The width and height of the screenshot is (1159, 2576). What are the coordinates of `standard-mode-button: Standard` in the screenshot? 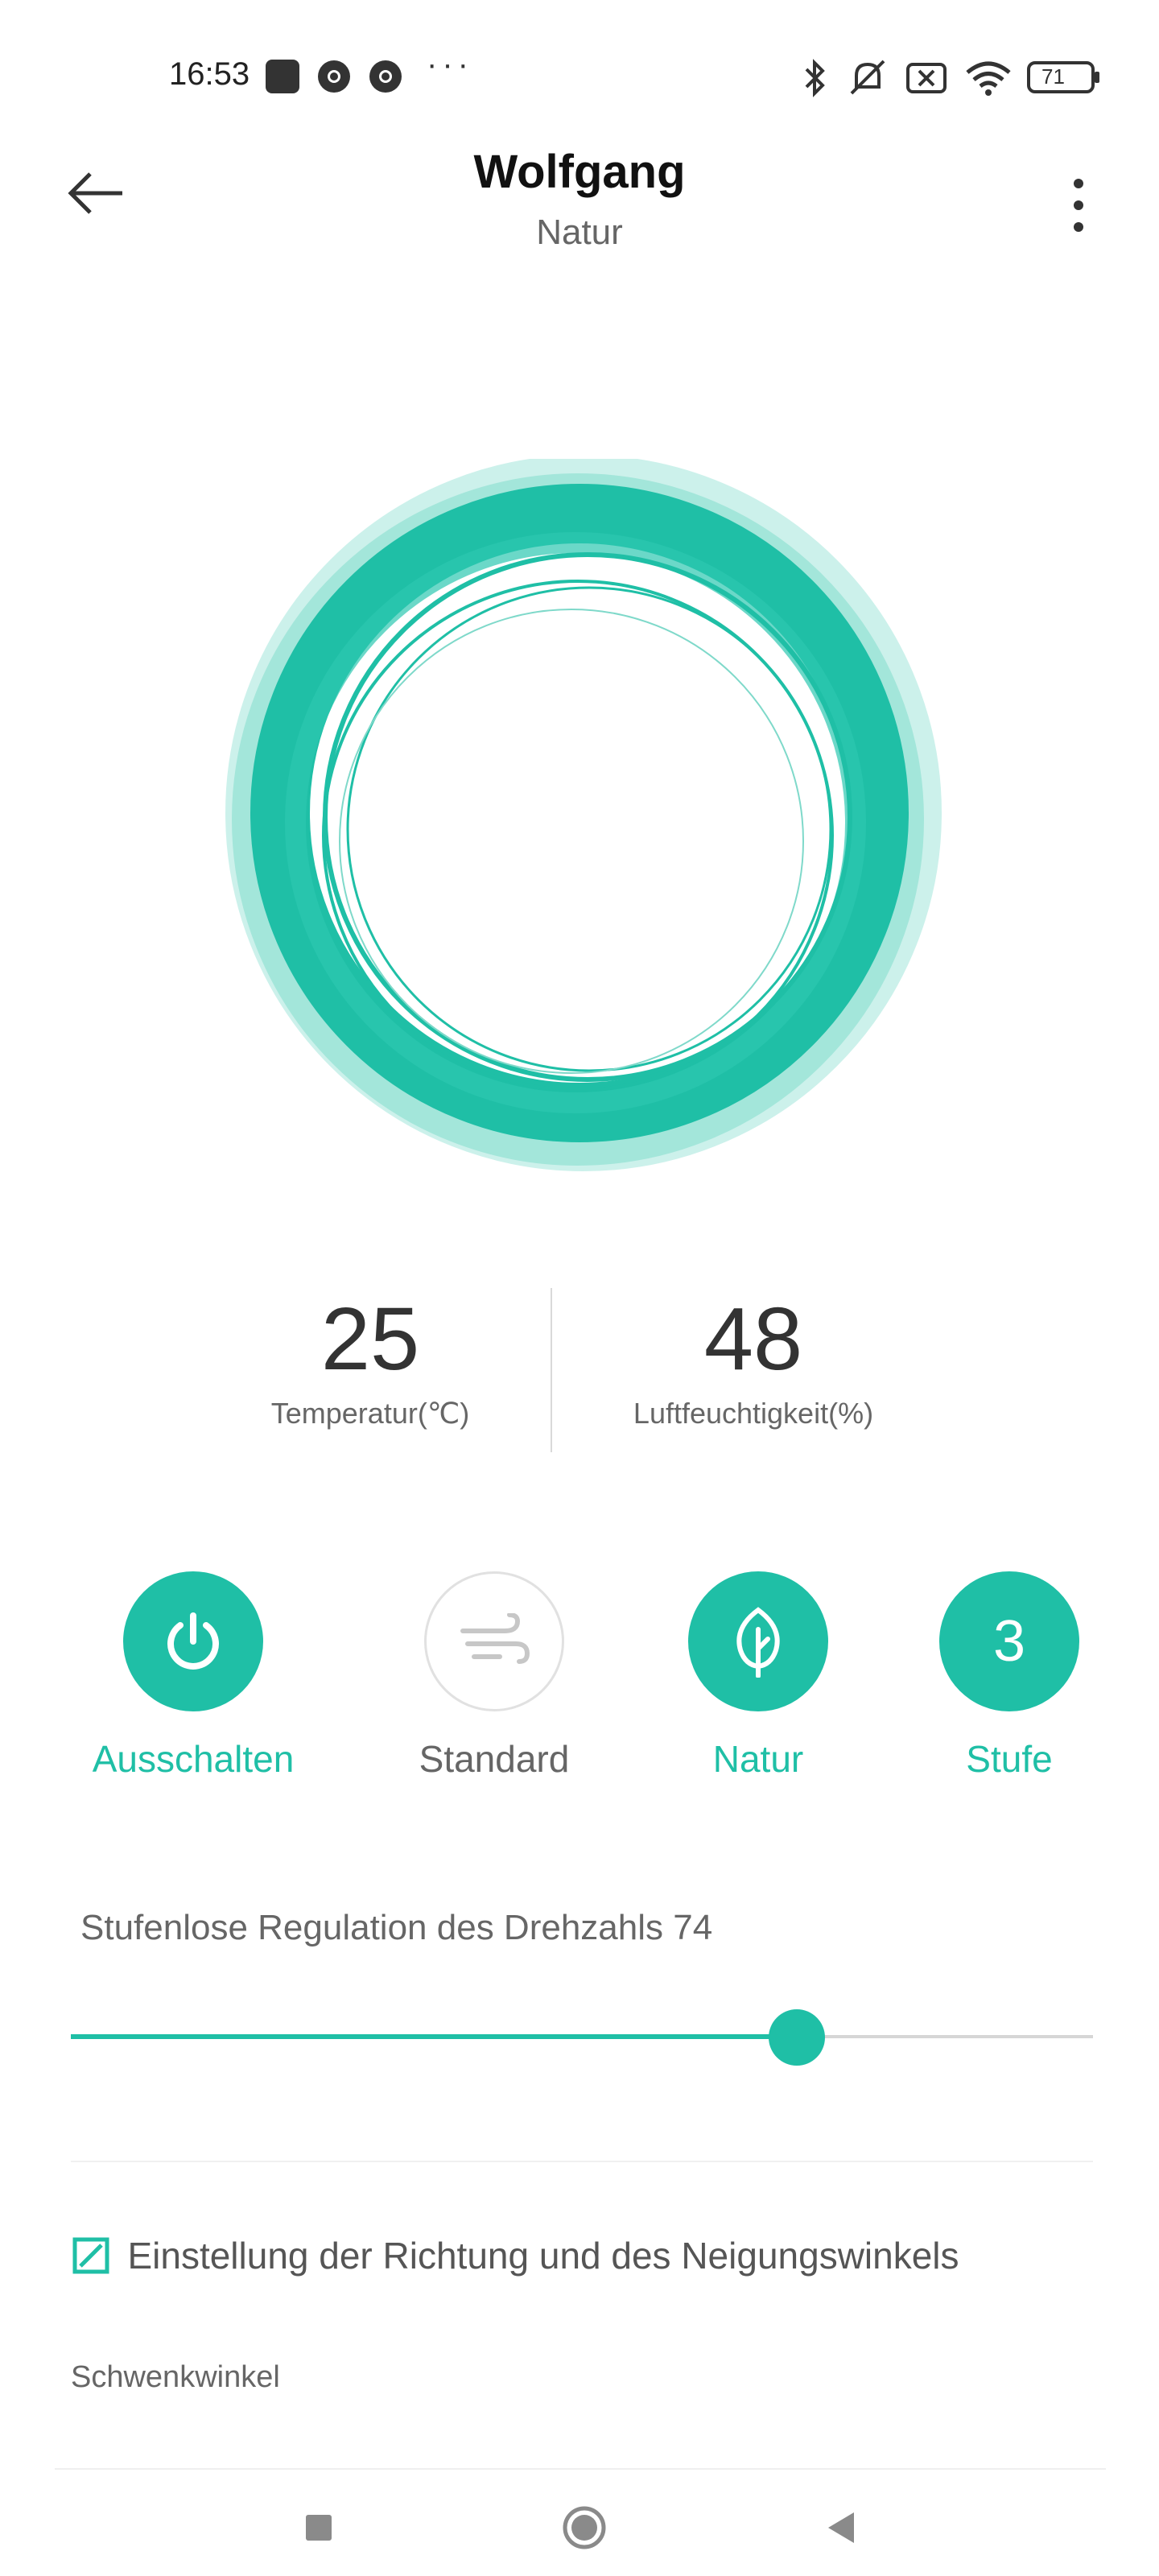 It's located at (494, 1676).